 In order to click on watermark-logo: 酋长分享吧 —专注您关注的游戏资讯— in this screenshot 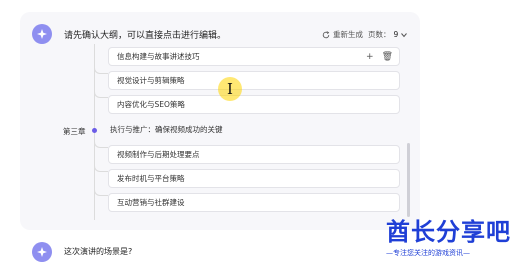, I will do `click(456, 235)`.